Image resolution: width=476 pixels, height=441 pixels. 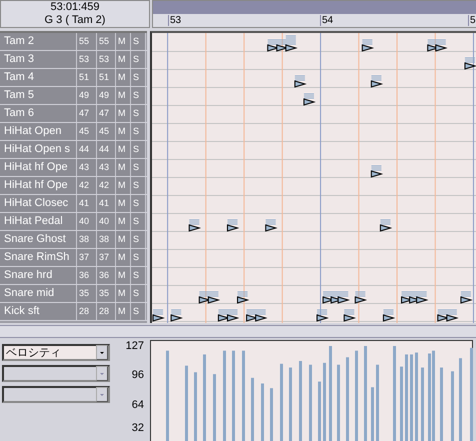 I want to click on measure-ruler: 53 54 5, so click(x=314, y=20).